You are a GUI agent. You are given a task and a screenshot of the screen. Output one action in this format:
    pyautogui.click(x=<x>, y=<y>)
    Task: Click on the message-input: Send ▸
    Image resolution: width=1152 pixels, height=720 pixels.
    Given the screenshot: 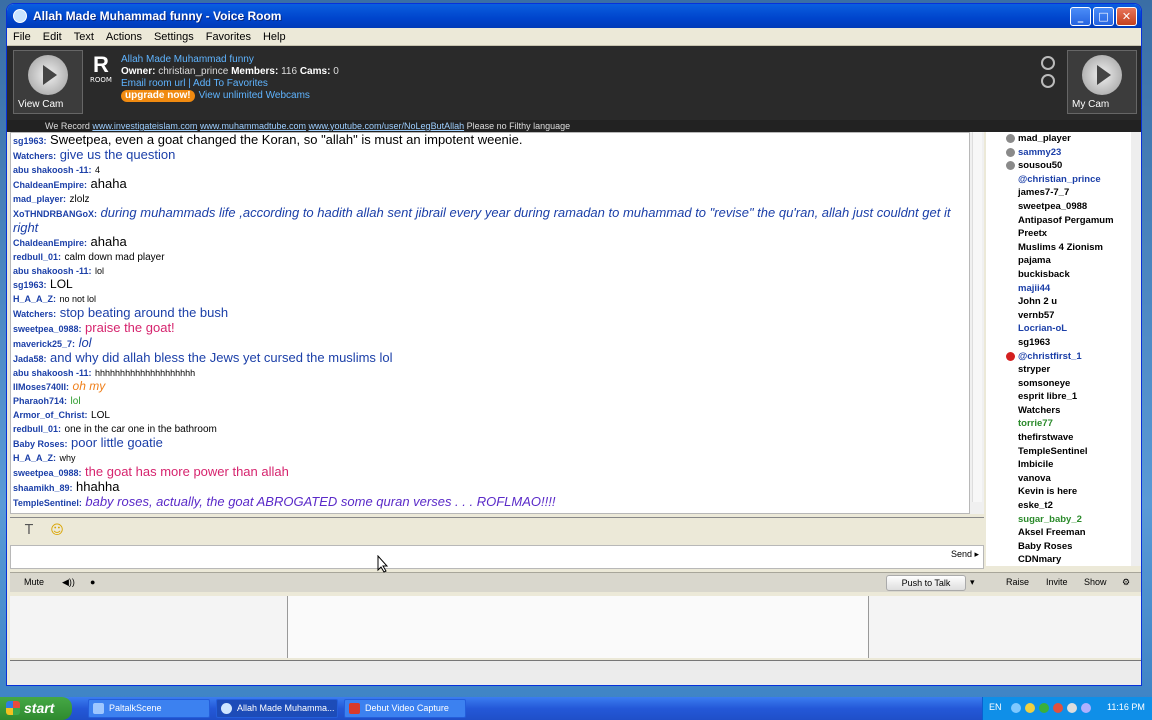 What is the action you would take?
    pyautogui.click(x=497, y=557)
    